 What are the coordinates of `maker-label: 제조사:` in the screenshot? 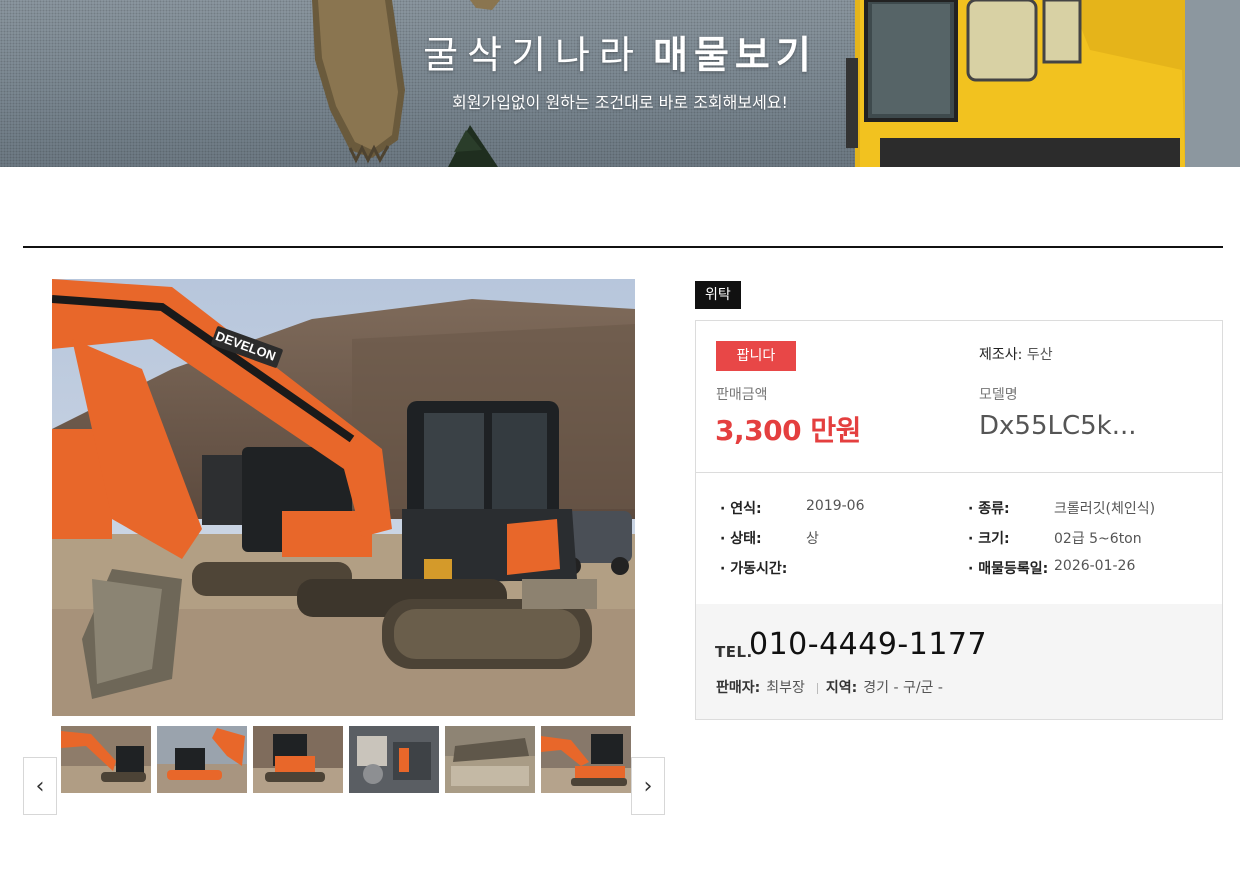 It's located at (1001, 355).